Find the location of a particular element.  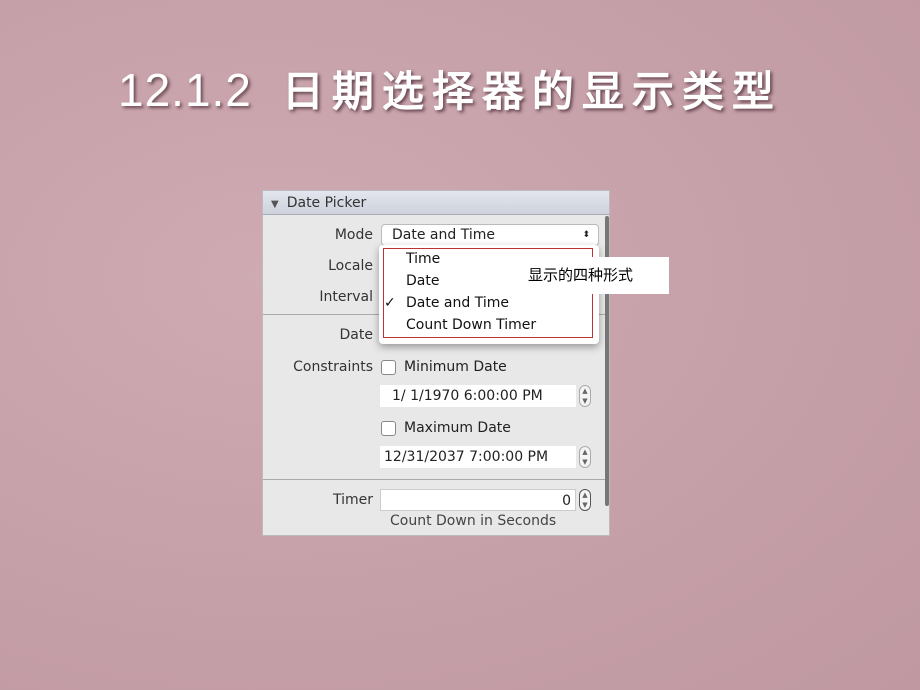

minimum-date-checkbox is located at coordinates (388, 367).